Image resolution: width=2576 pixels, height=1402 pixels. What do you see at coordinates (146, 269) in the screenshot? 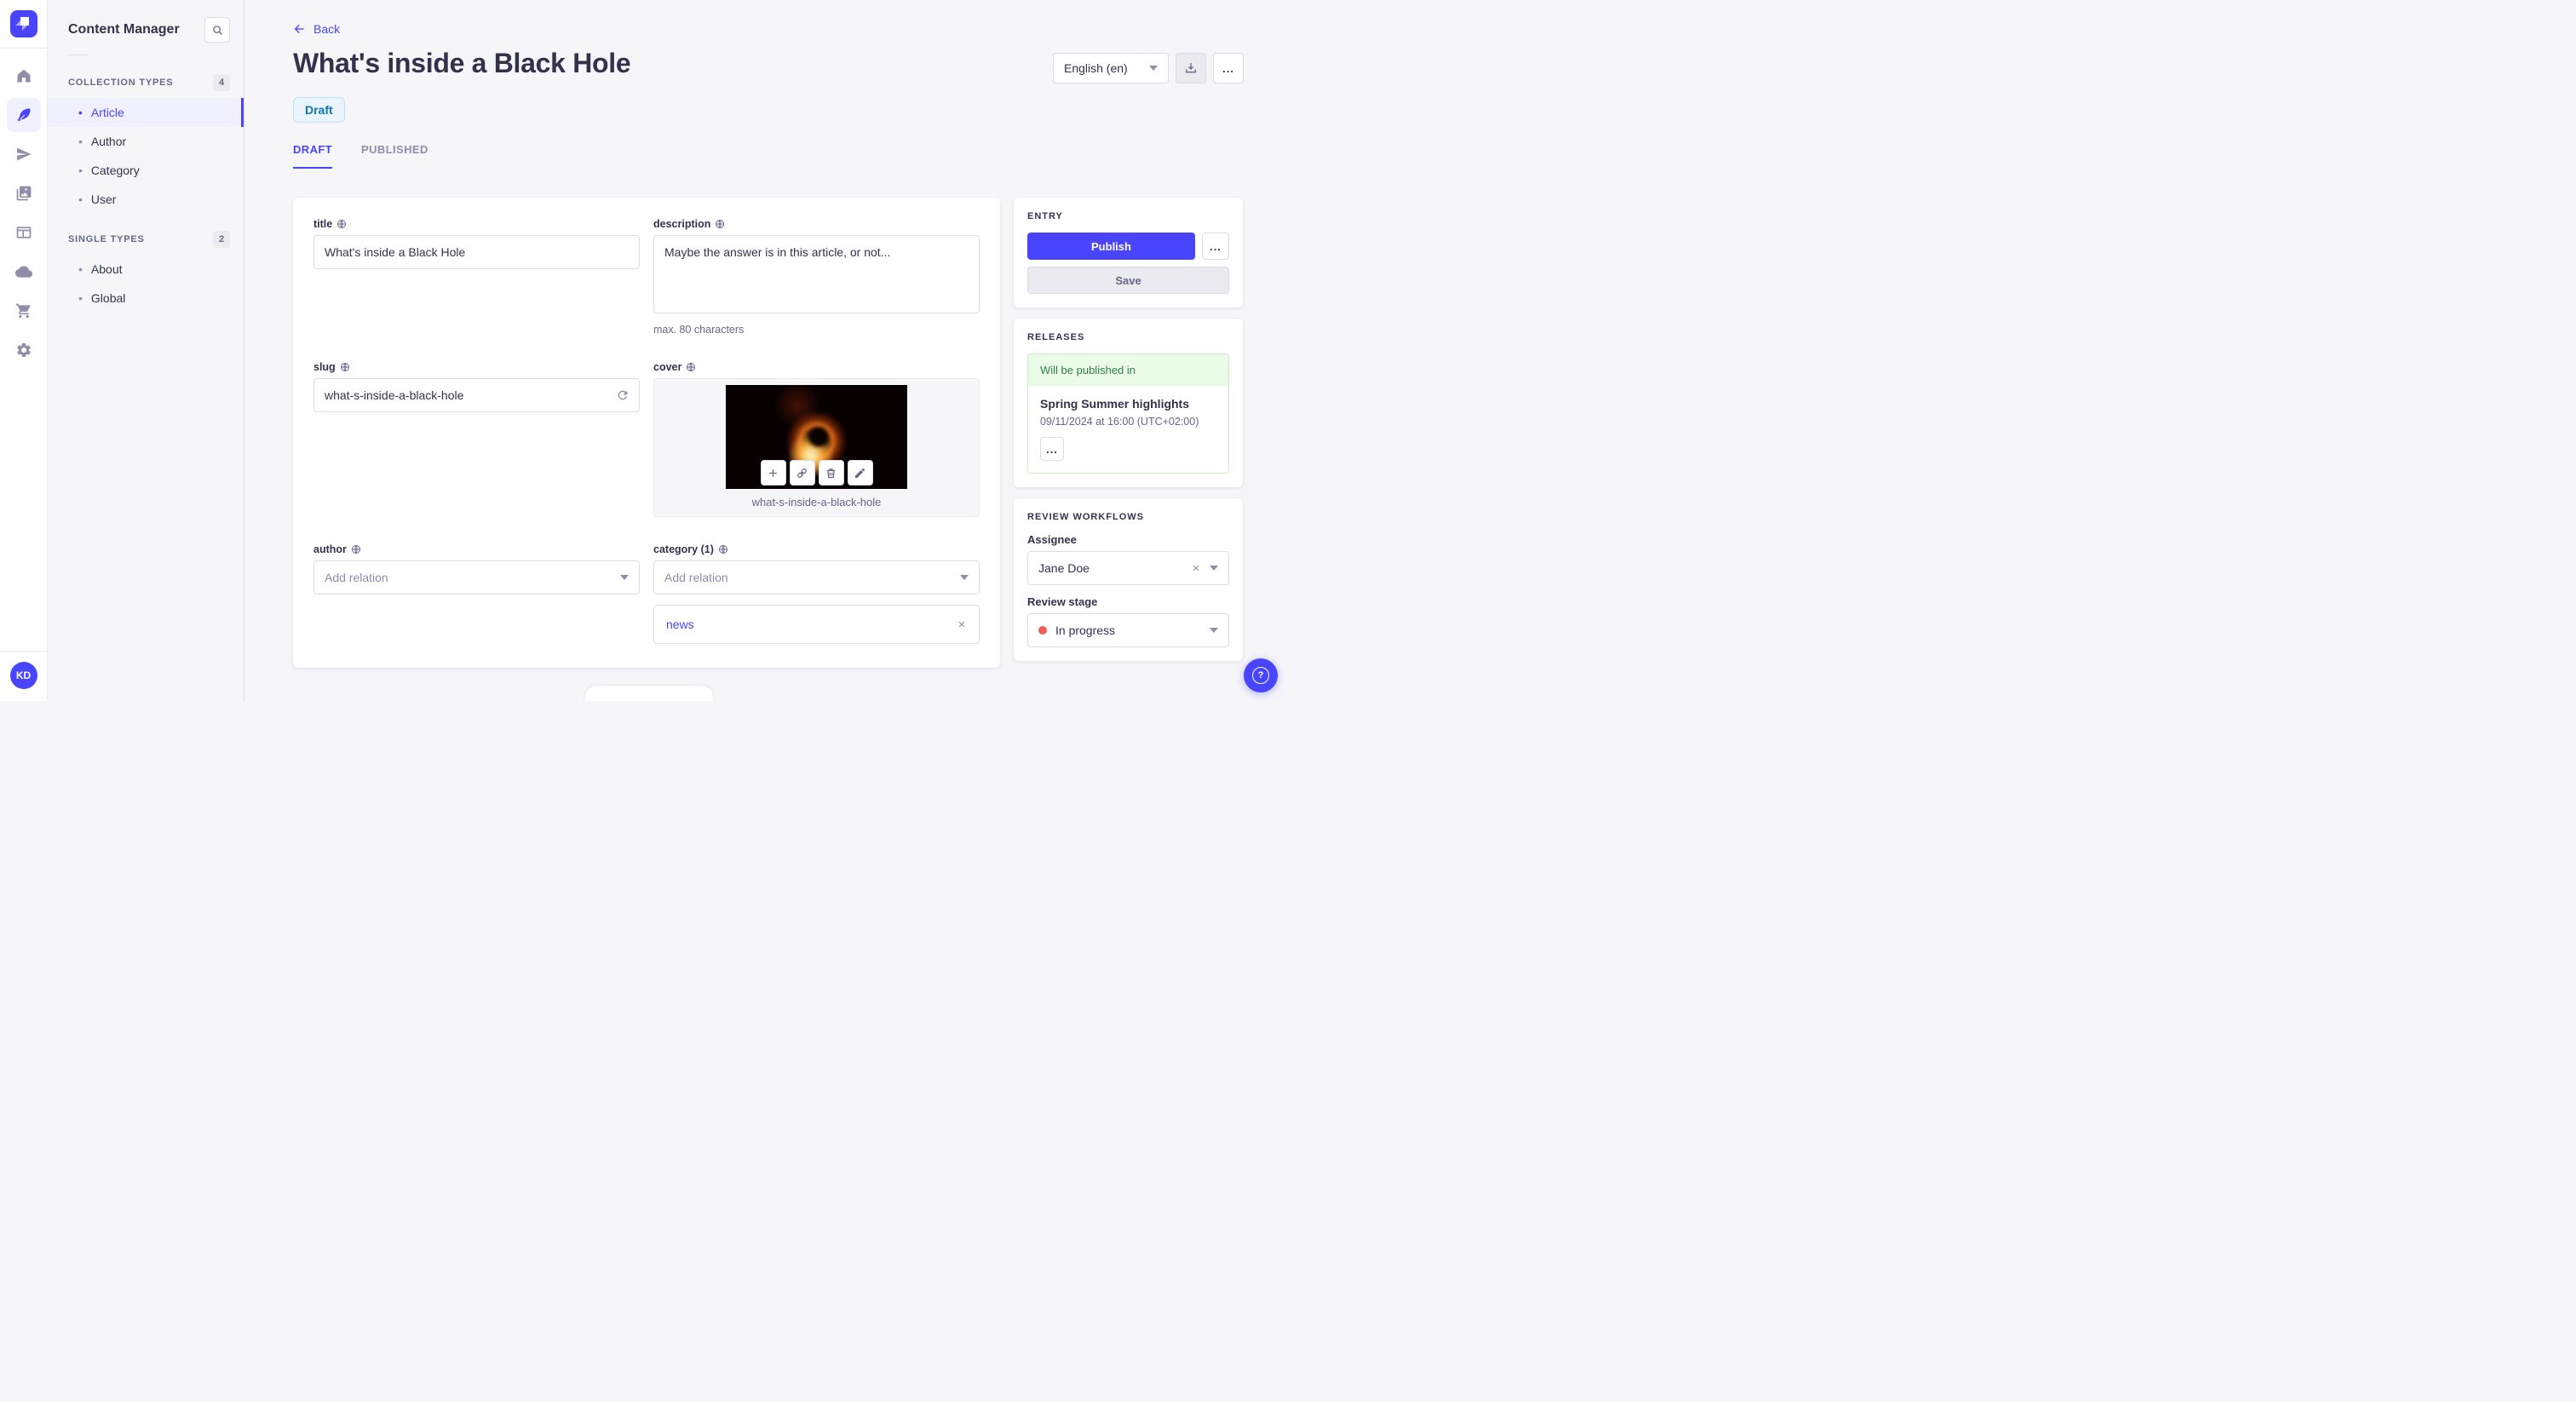
I see `sidebar-item-about: • About` at bounding box center [146, 269].